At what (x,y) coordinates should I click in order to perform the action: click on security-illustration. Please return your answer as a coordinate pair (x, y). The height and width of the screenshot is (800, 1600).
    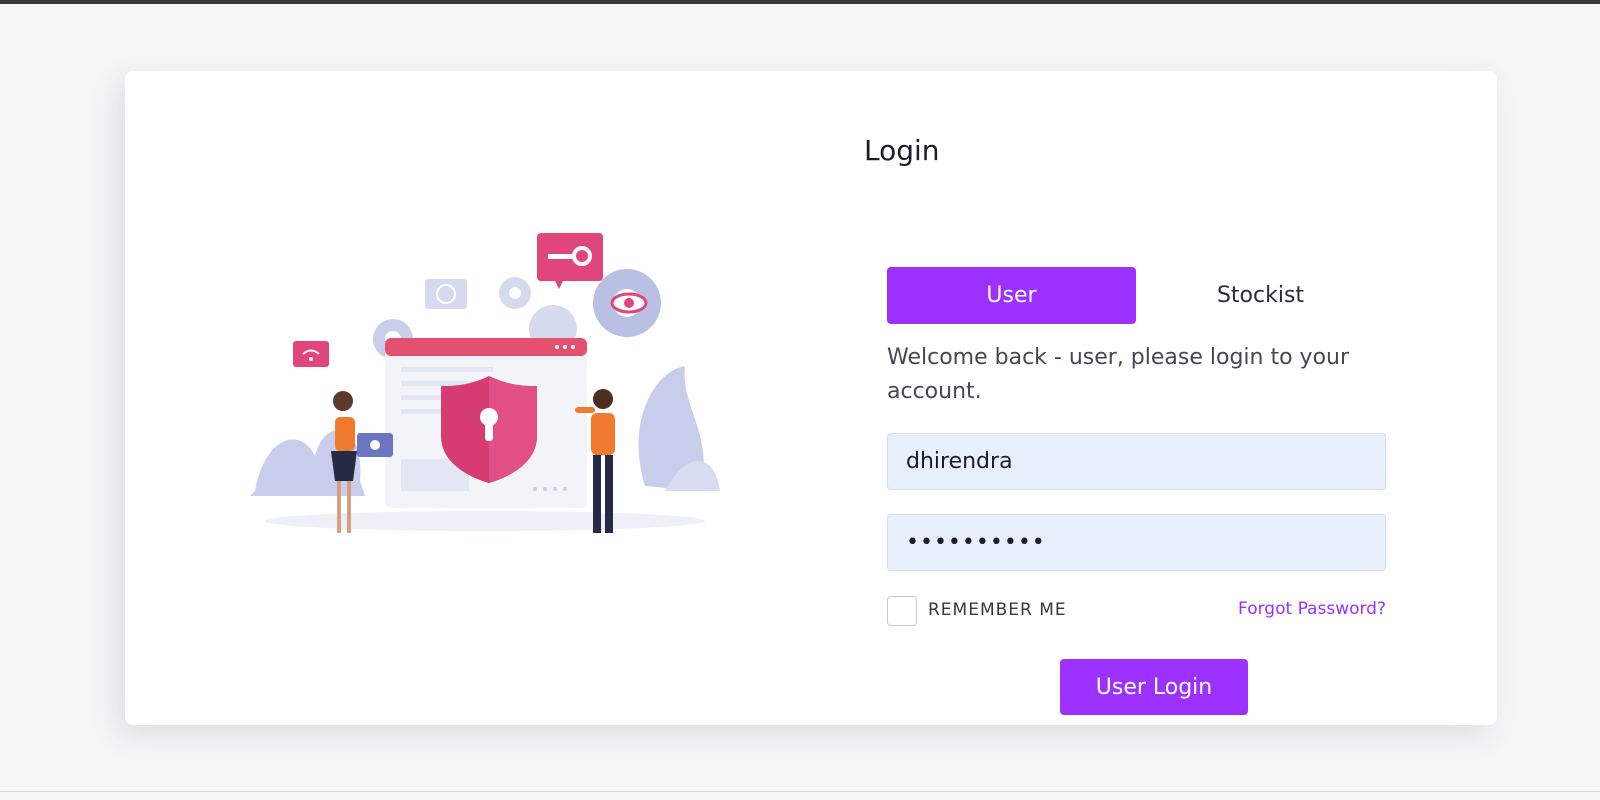
    Looking at the image, I should click on (485, 383).